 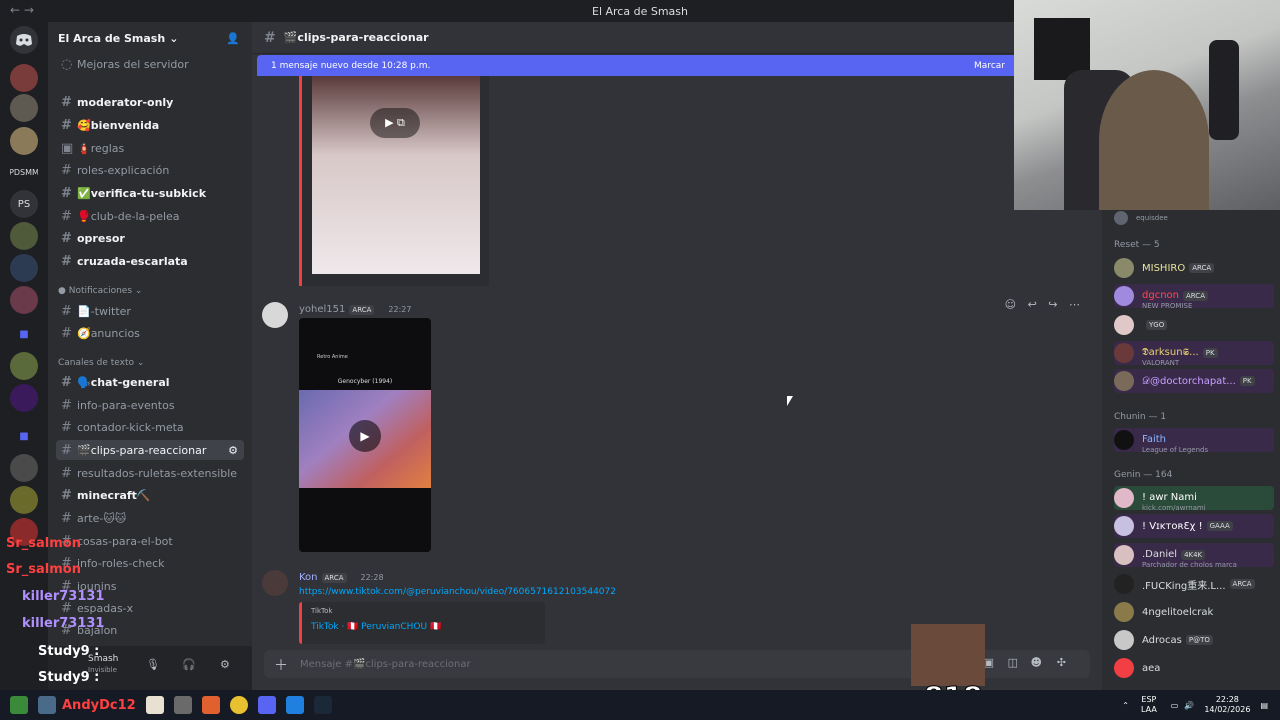 I want to click on channel-item: # 🧭anuncios, so click(x=150, y=333).